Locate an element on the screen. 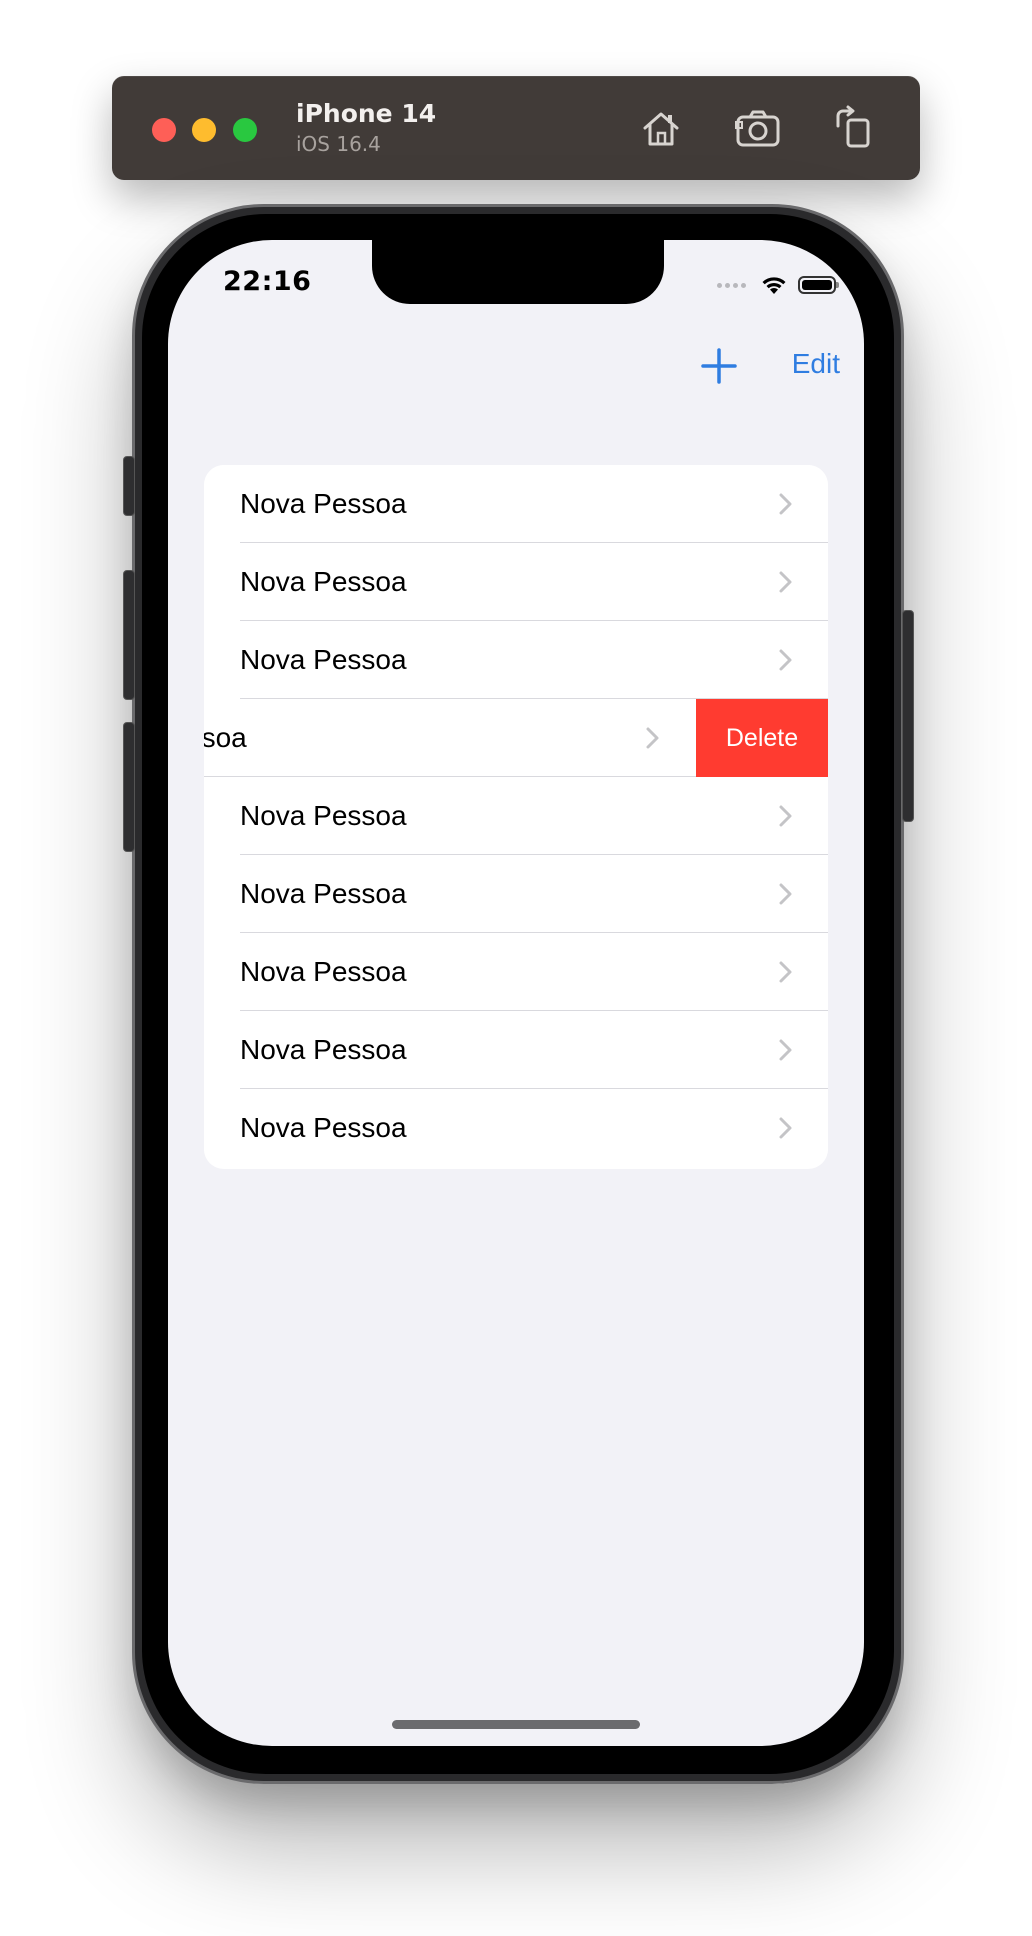  list-item-label: essoa is located at coordinates (225, 737).